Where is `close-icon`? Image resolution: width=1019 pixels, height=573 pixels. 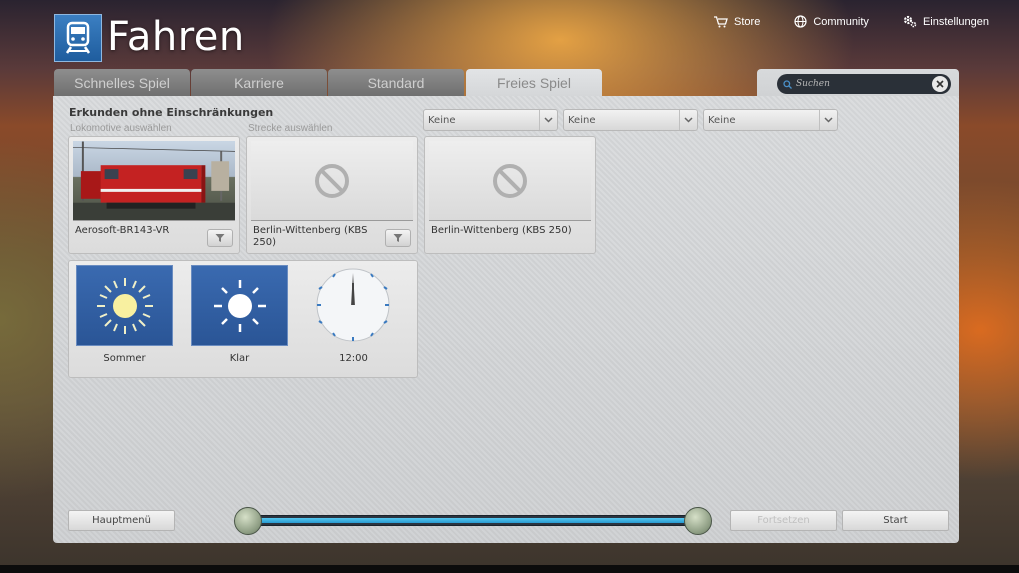 close-icon is located at coordinates (940, 84).